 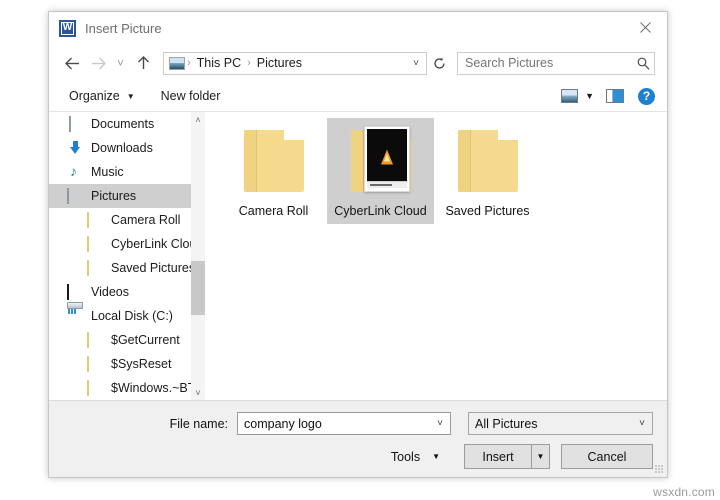 I want to click on sidebar-item-camera-roll: Camera Roll, so click(x=120, y=220).